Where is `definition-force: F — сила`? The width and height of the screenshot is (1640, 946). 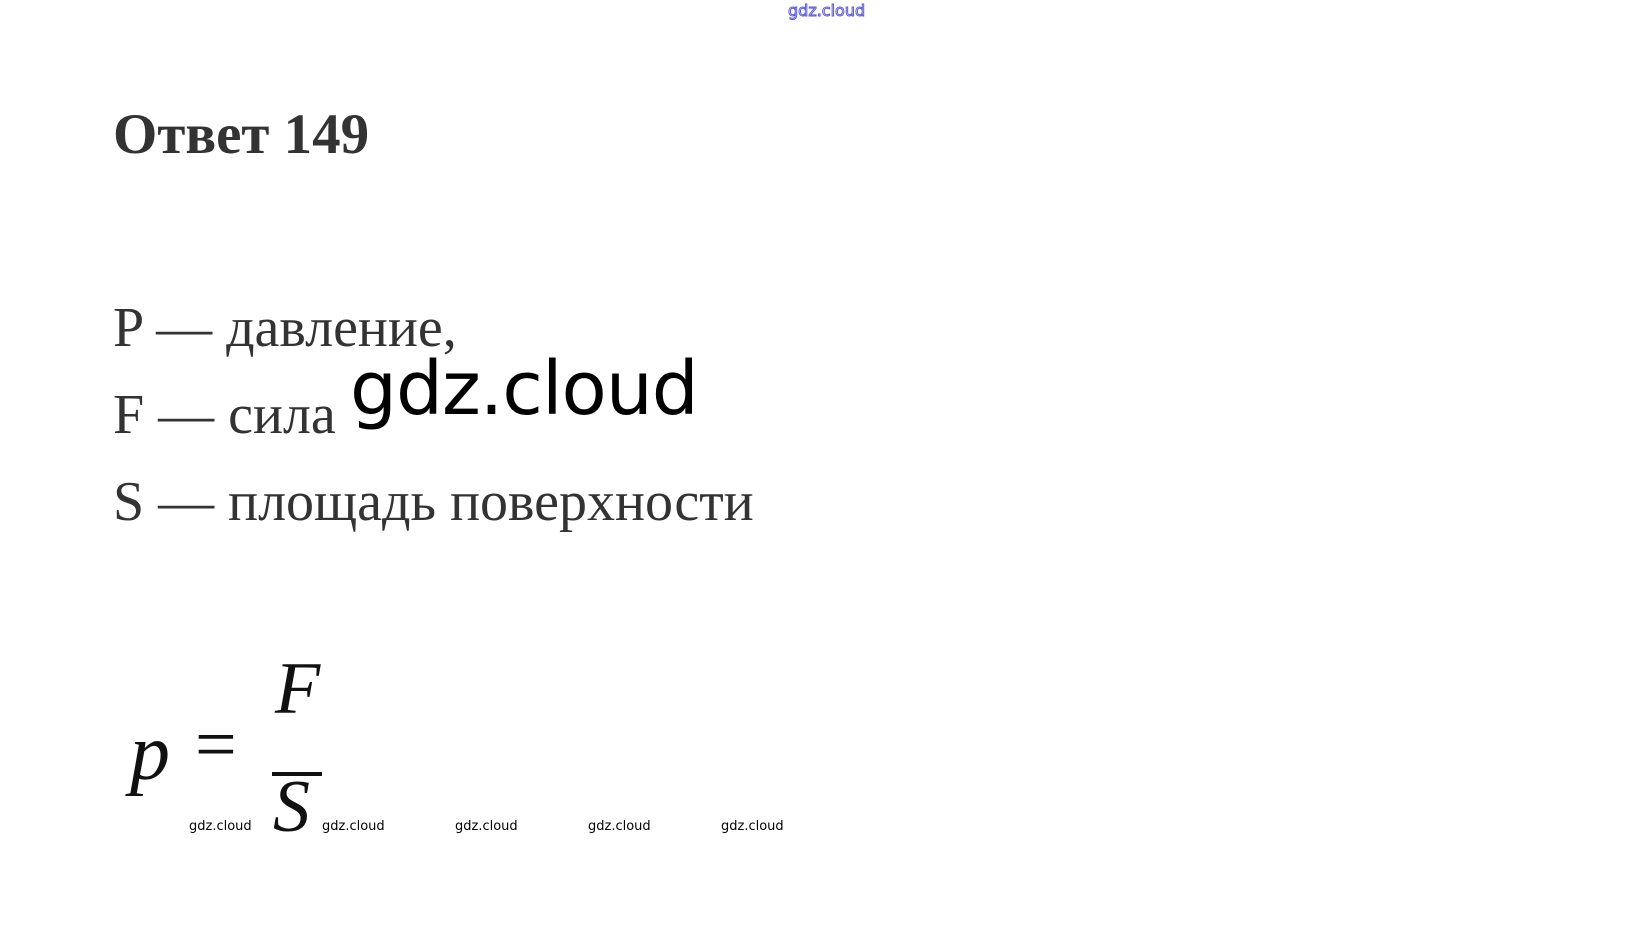 definition-force: F — сила is located at coordinates (224, 415).